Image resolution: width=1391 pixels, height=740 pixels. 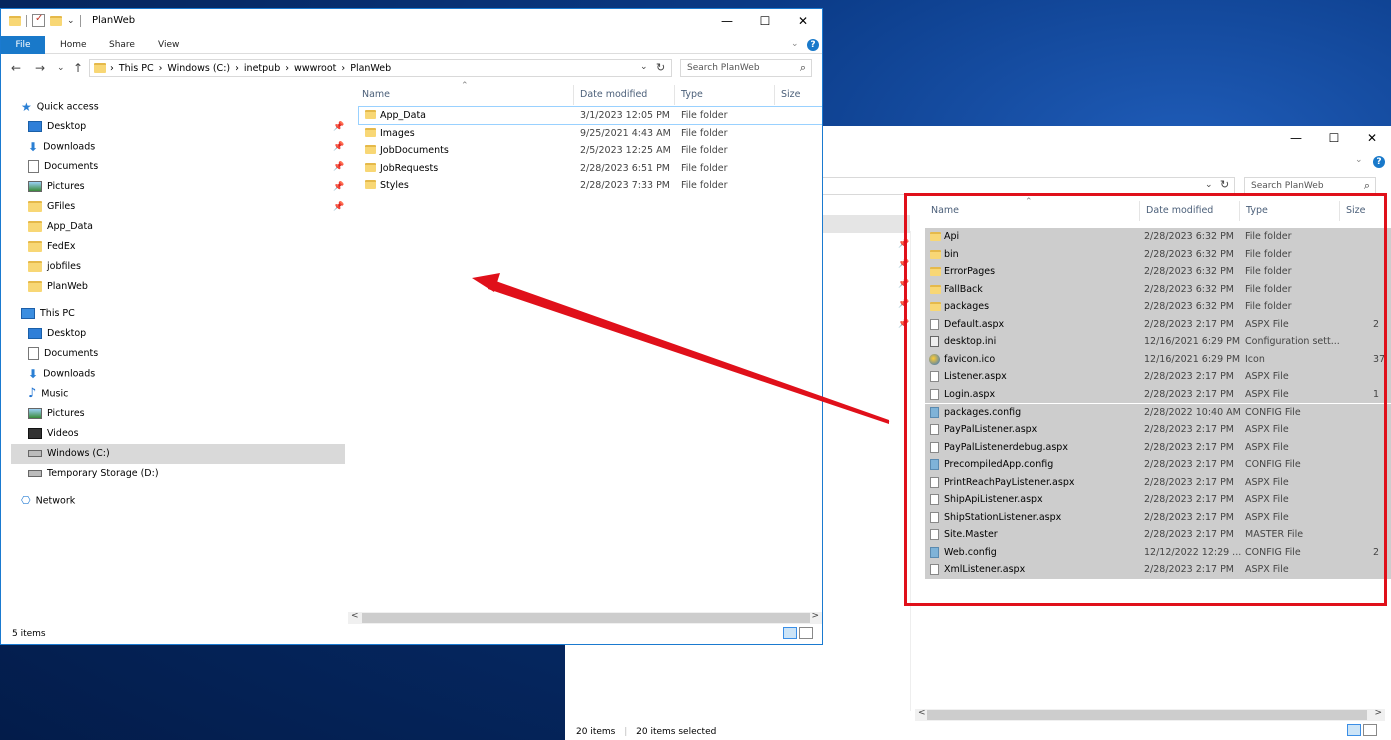 What do you see at coordinates (590, 168) in the screenshot?
I see `file-row: JobRequests 2/28/2023 6:51 PM File folder` at bounding box center [590, 168].